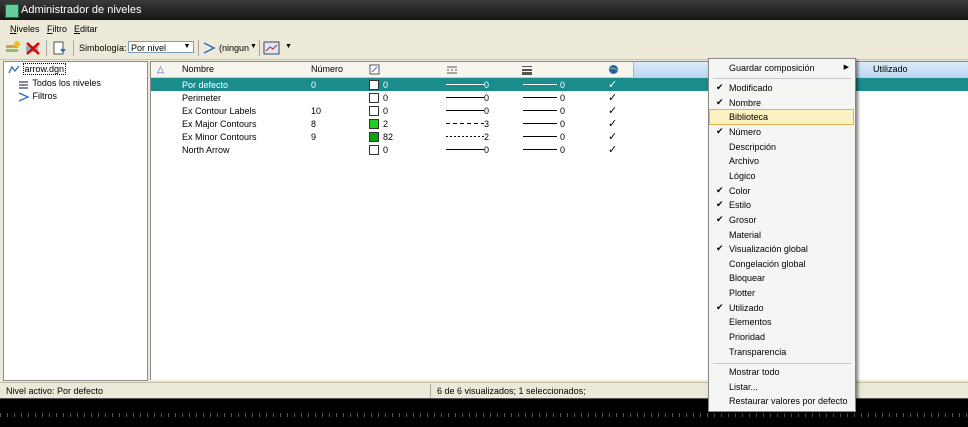  What do you see at coordinates (781, 264) in the screenshot?
I see `menu-item-column: Congelación global` at bounding box center [781, 264].